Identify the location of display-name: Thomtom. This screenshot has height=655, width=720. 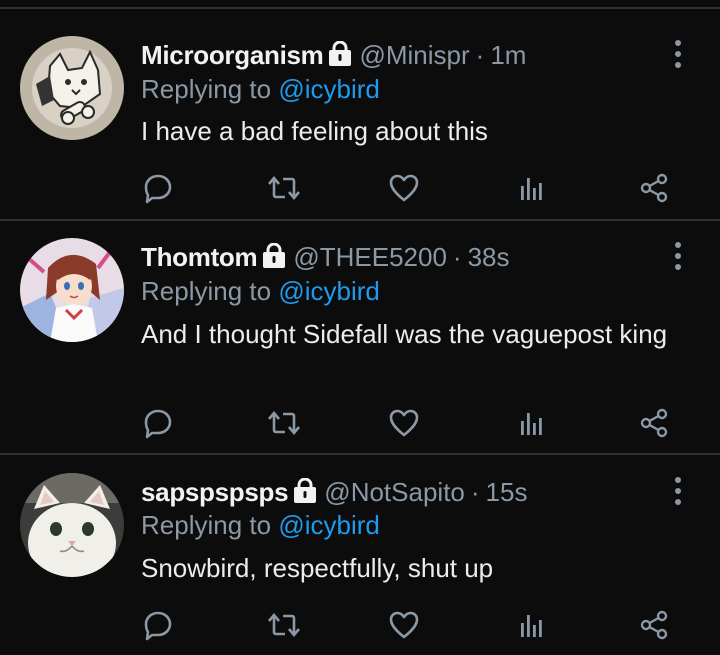
(199, 257).